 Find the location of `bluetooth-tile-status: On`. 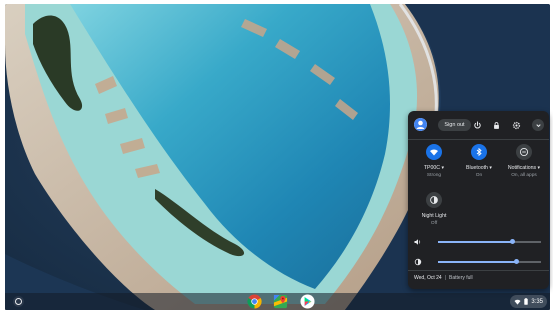

bluetooth-tile-status: On is located at coordinates (479, 175).